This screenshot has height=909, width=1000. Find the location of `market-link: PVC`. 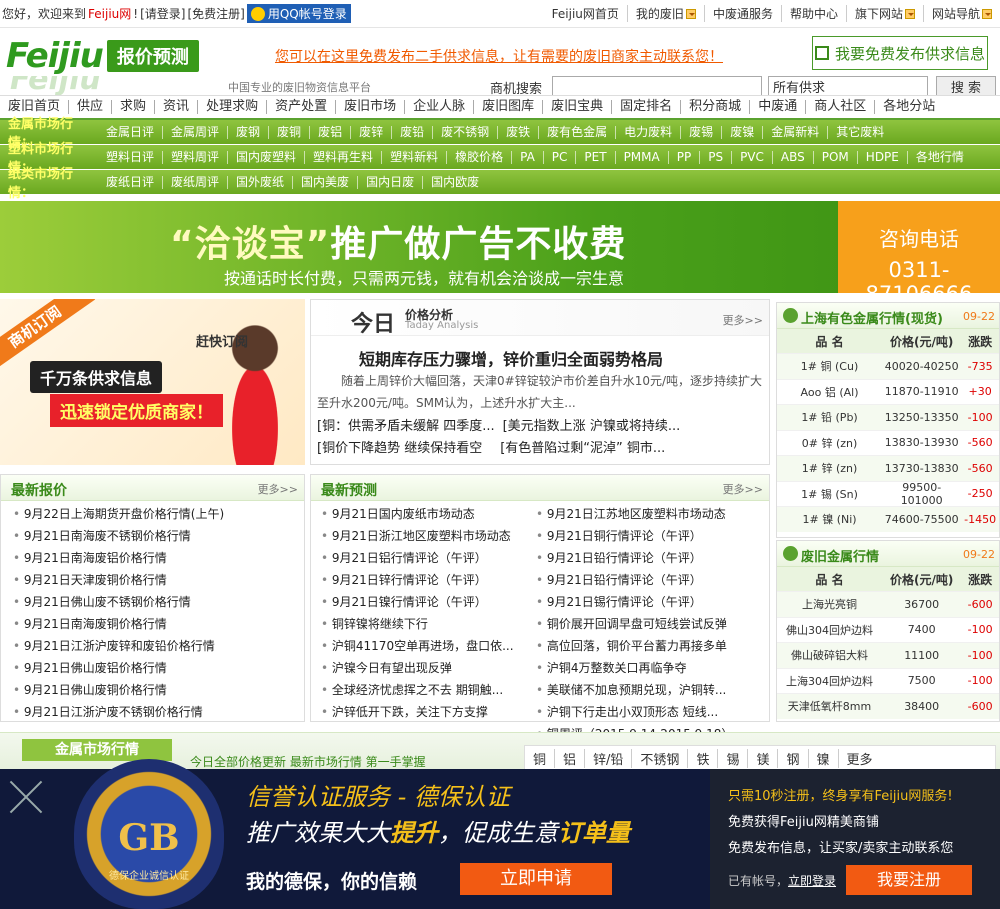

market-link: PVC is located at coordinates (752, 157).